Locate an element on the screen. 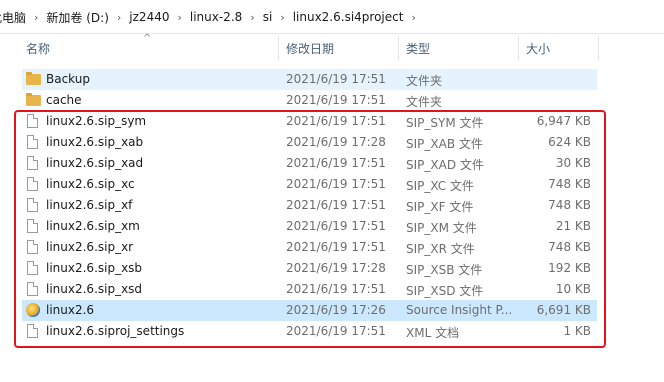 The image size is (664, 382). file-type: SIP_XSD 文件 is located at coordinates (445, 291).